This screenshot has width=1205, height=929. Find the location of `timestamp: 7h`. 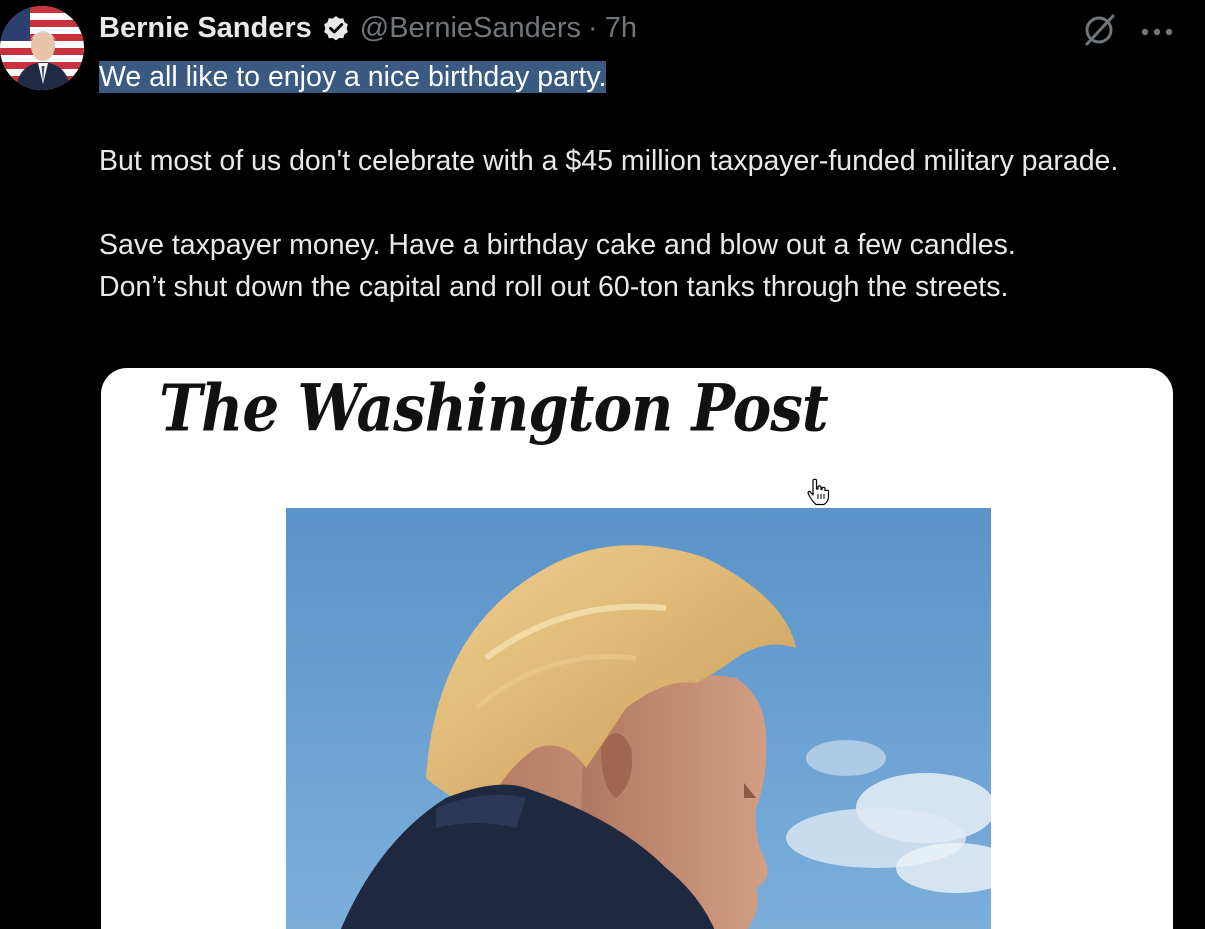

timestamp: 7h is located at coordinates (621, 28).